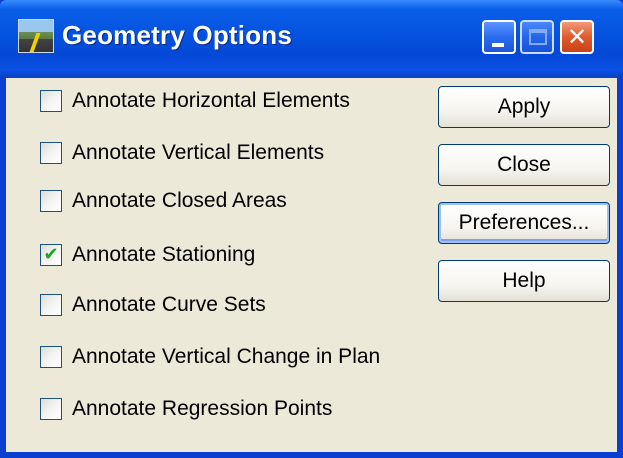 This screenshot has width=623, height=458. What do you see at coordinates (179, 200) in the screenshot?
I see `checkbox-label: Annotate Closed Areas` at bounding box center [179, 200].